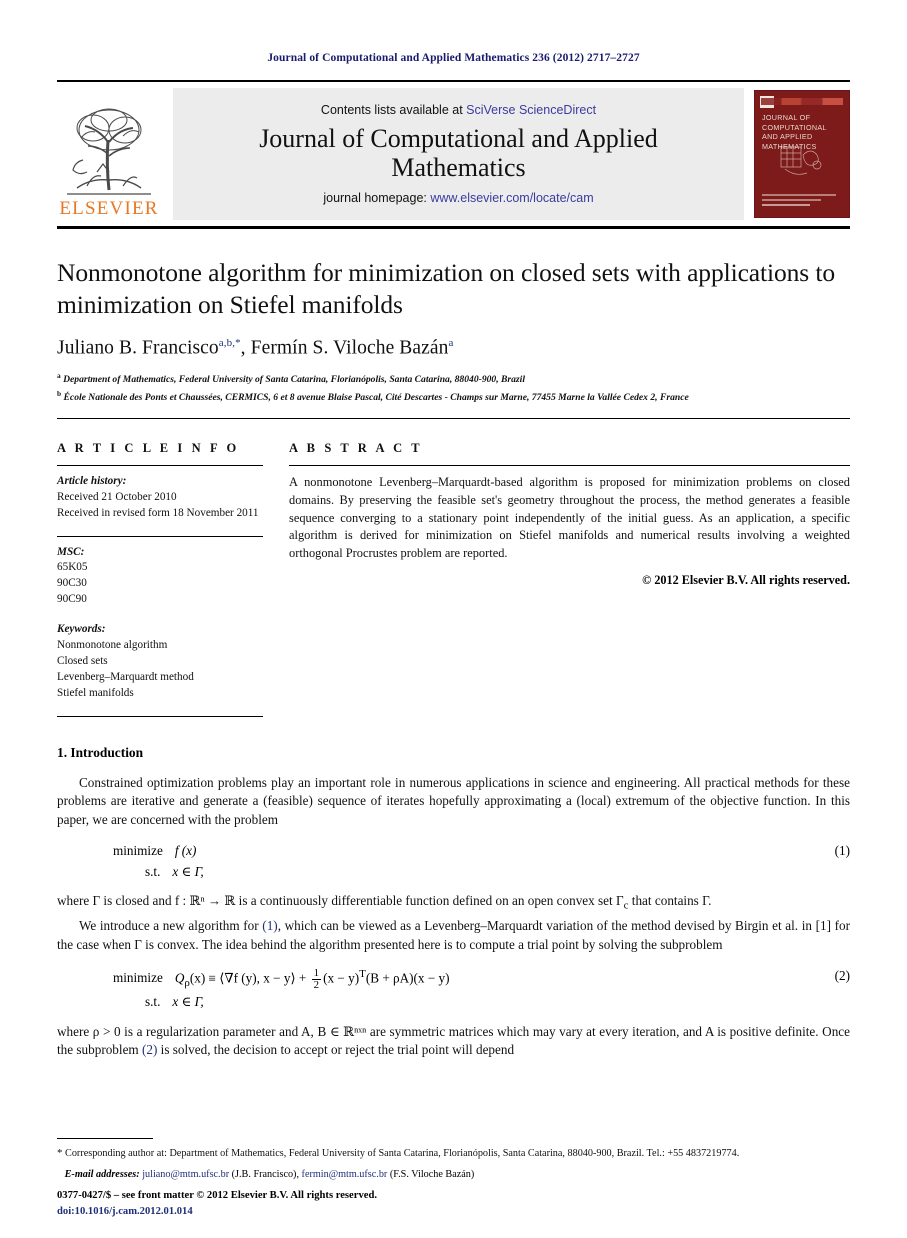  I want to click on email-link-2: fermin@mtm.ufsc.br, so click(345, 1174).